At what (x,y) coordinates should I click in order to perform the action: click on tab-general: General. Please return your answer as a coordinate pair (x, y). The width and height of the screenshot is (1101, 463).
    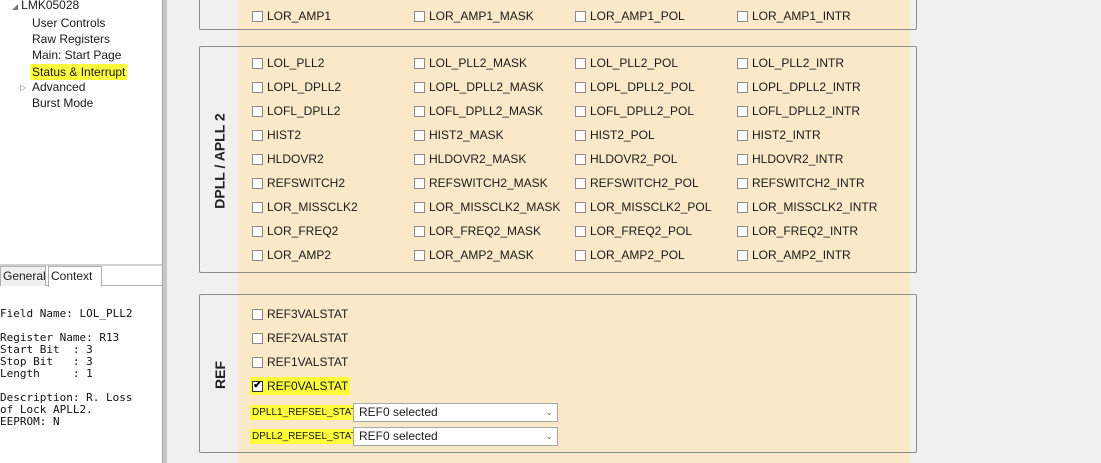
    Looking at the image, I should click on (23, 276).